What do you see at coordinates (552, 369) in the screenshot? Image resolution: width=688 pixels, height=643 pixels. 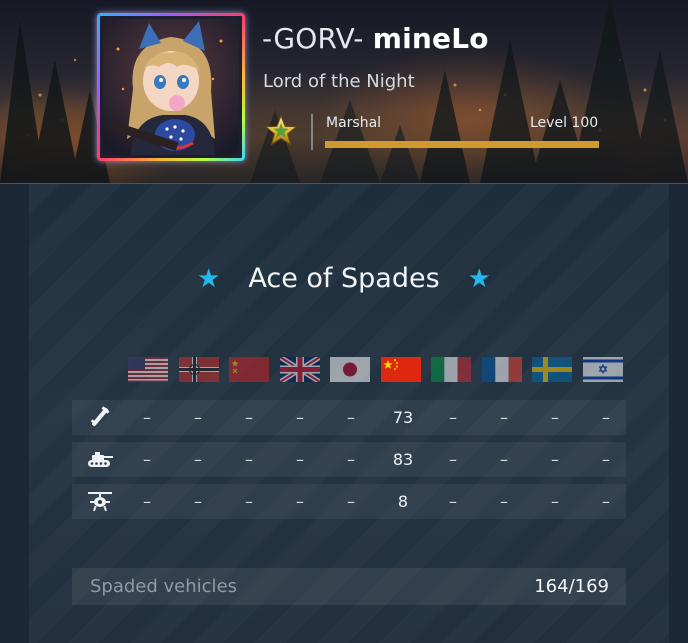 I see `sweden-flag-icon` at bounding box center [552, 369].